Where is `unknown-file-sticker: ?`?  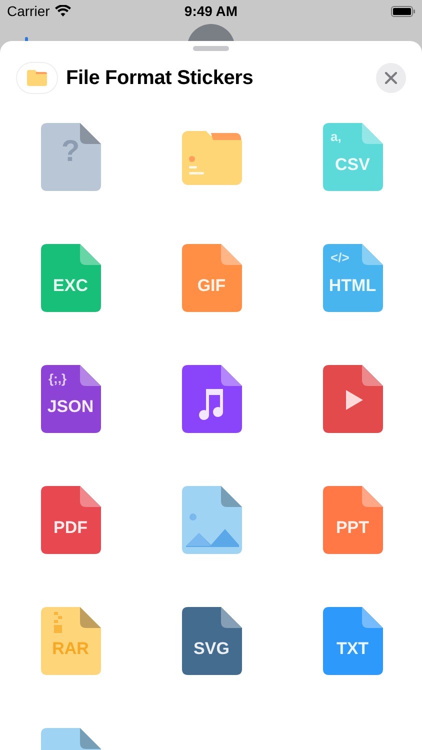
unknown-file-sticker: ? is located at coordinates (70, 157).